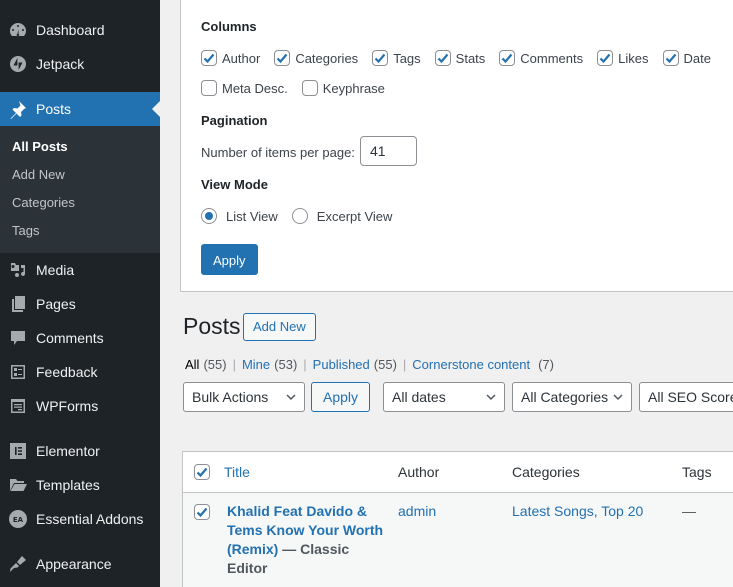 This screenshot has height=587, width=733. What do you see at coordinates (230, 397) in the screenshot?
I see `select-value: Bulk Actions` at bounding box center [230, 397].